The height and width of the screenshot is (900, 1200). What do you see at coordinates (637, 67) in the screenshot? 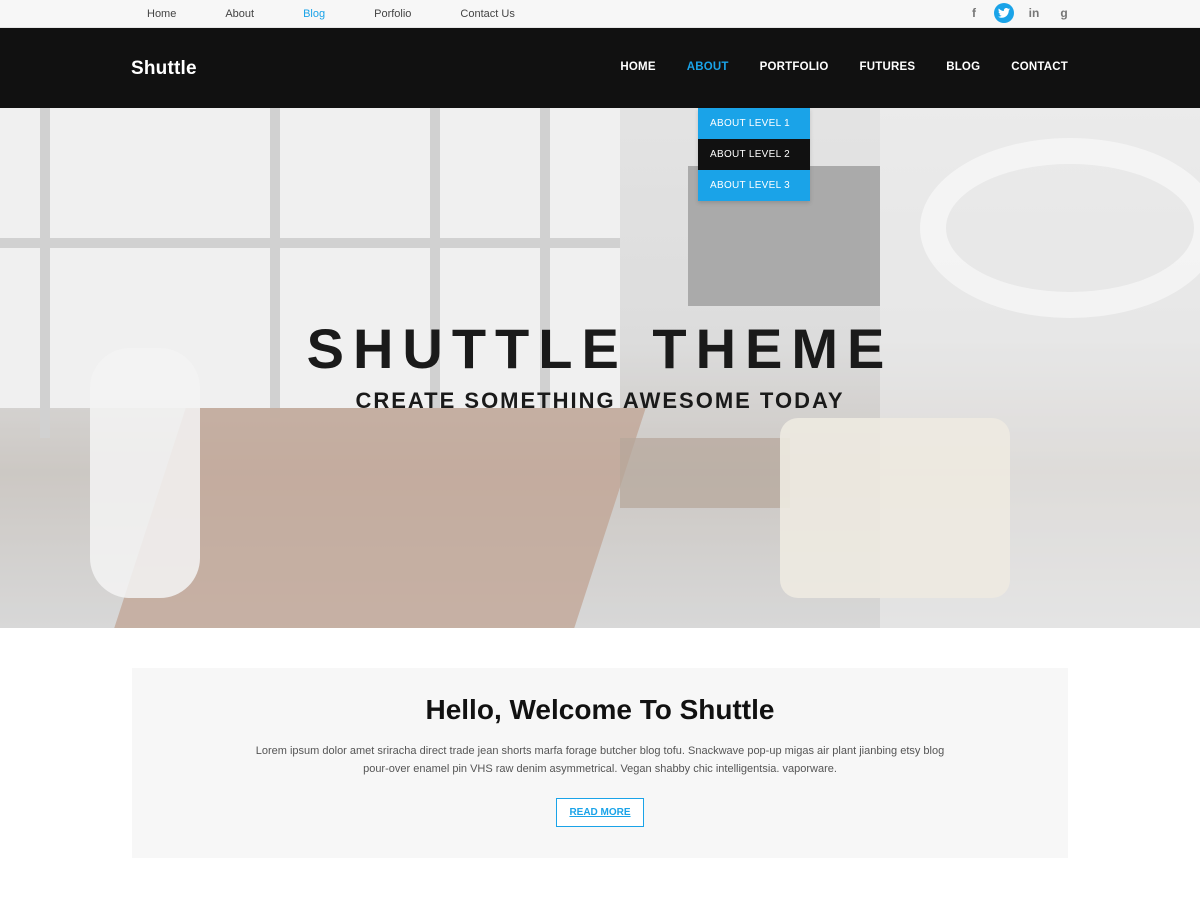
I see `nav-home: HOME` at bounding box center [637, 67].